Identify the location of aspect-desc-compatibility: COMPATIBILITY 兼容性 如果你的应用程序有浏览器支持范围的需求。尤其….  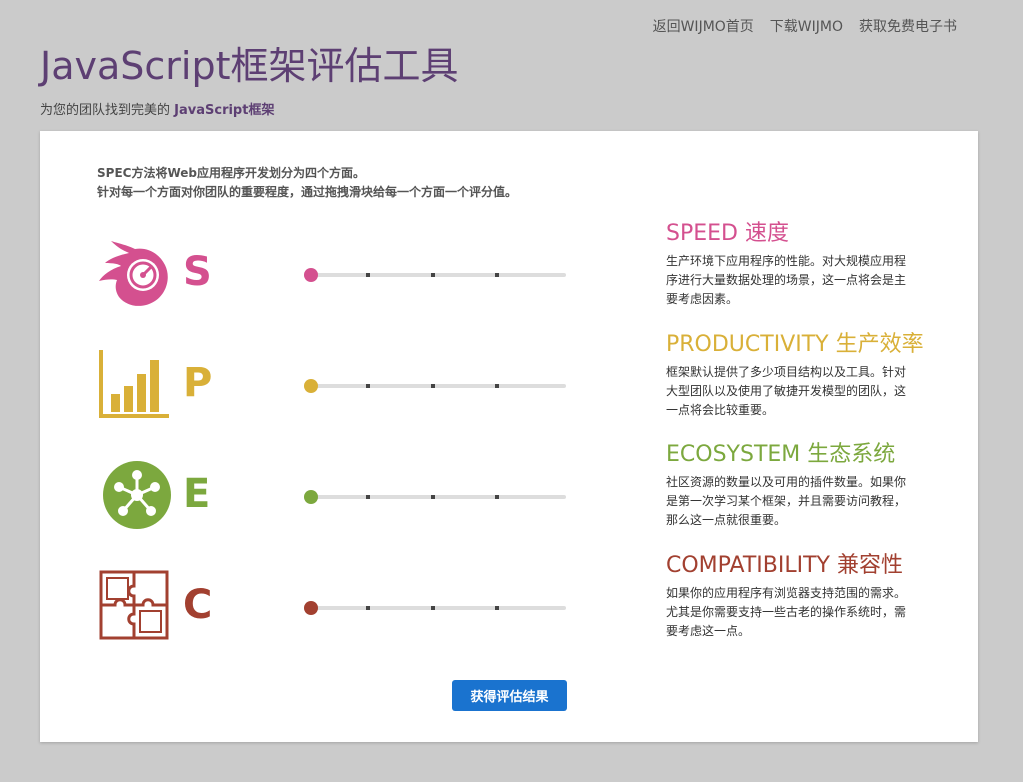
(796, 597).